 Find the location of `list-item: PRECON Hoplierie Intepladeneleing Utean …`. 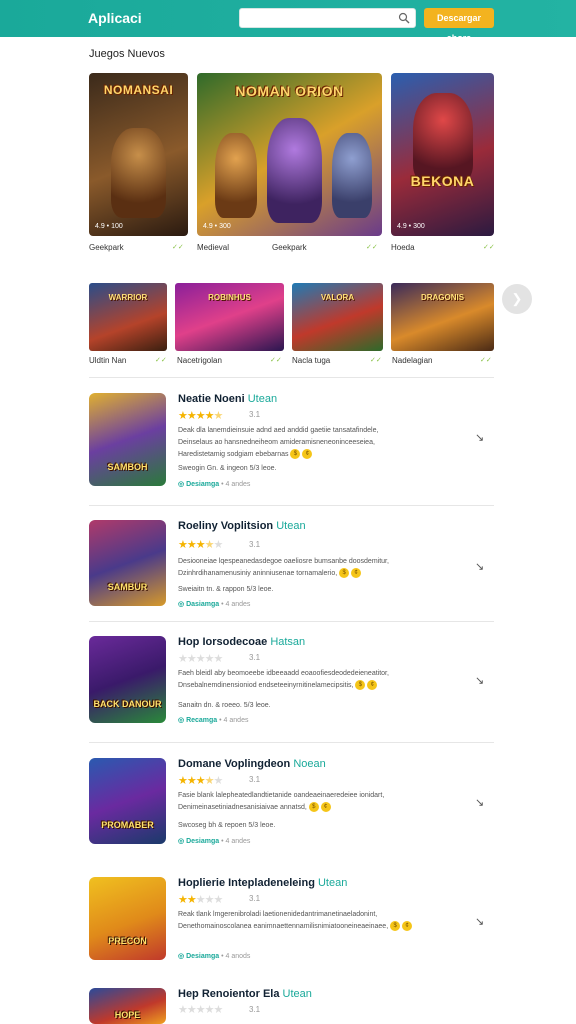

list-item: PRECON Hoplierie Intepladeneleing Utean … is located at coordinates (291, 927).